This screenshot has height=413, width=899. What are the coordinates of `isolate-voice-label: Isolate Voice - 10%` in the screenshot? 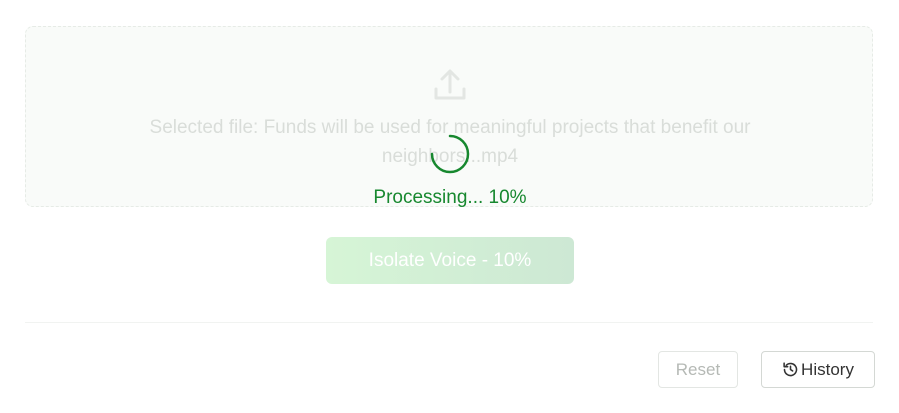 It's located at (450, 260).